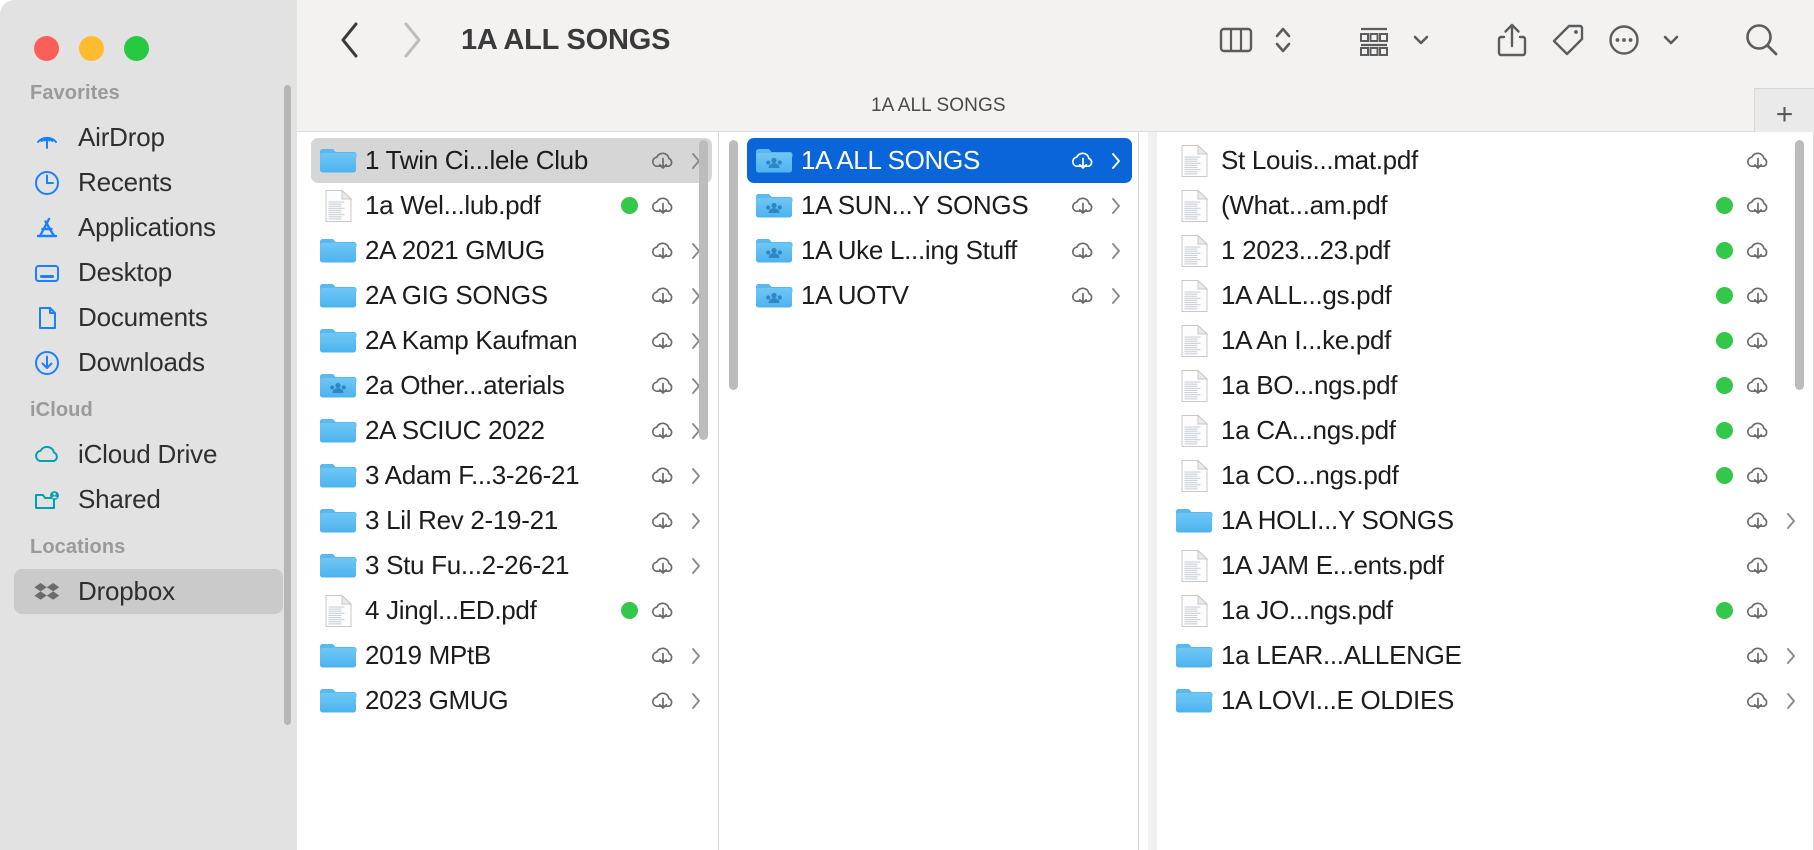  I want to click on item-name: 2023 GMUG, so click(437, 700).